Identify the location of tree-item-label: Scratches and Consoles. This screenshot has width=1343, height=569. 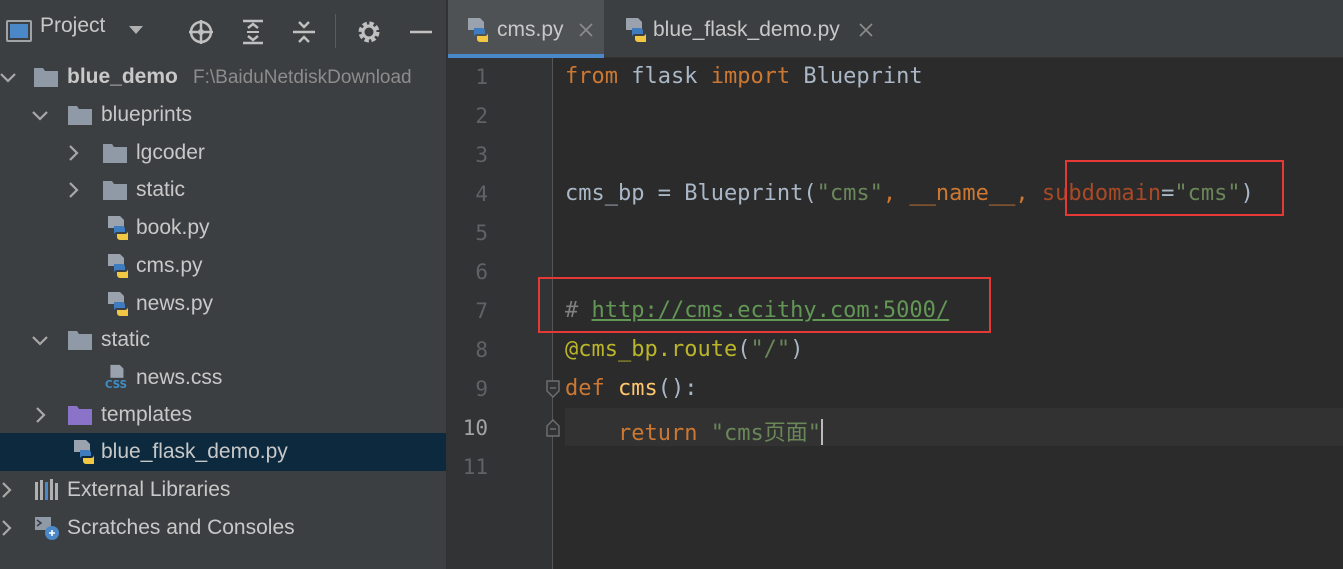
(181, 527).